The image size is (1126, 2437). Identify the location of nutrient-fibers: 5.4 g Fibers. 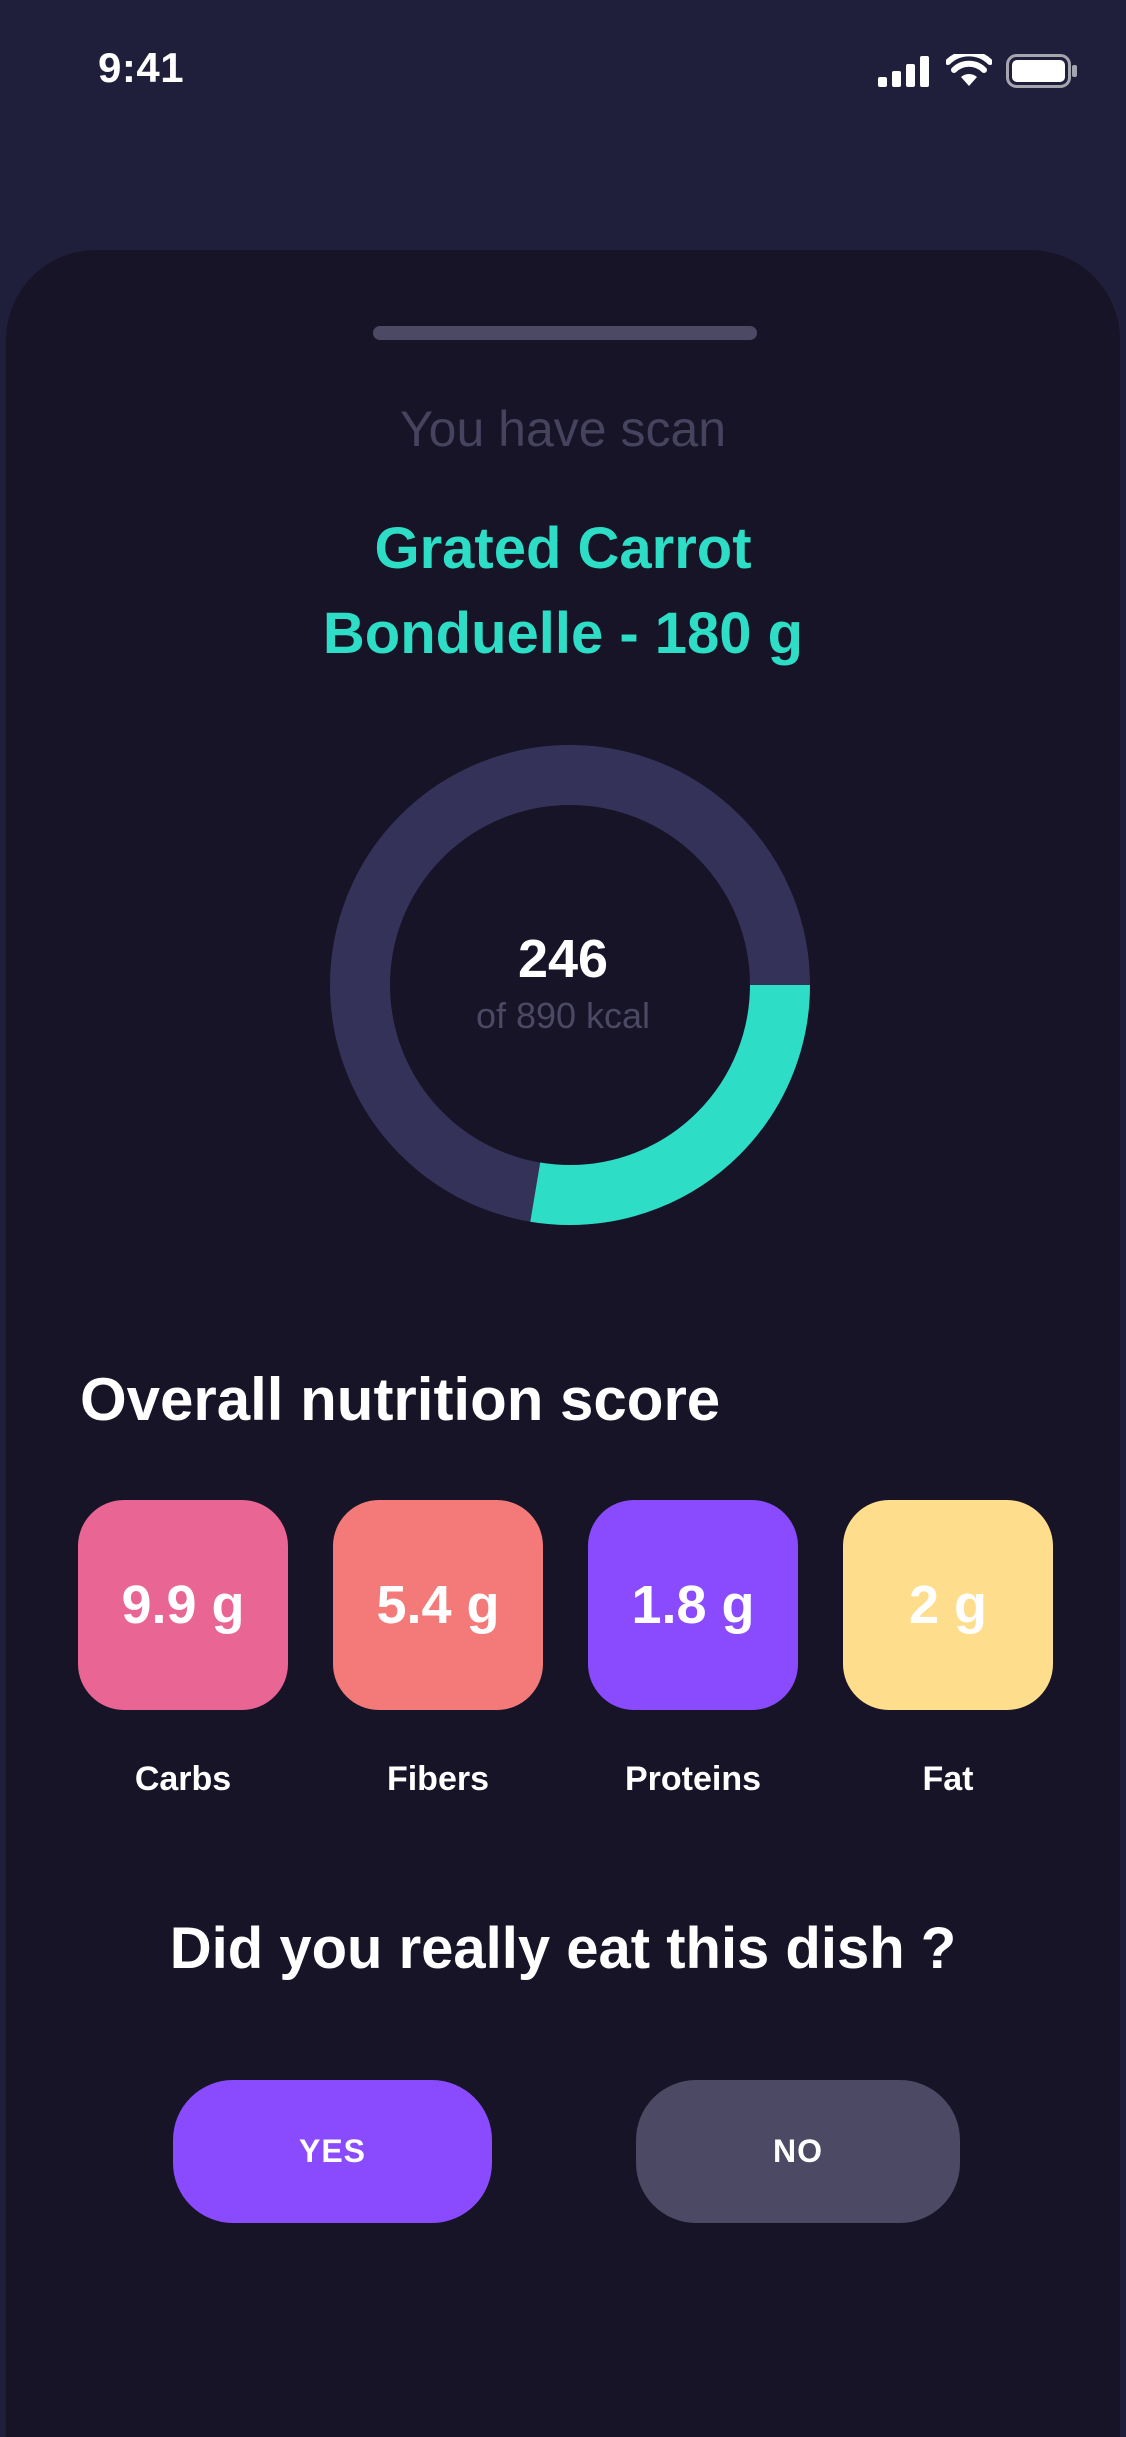
(438, 1649).